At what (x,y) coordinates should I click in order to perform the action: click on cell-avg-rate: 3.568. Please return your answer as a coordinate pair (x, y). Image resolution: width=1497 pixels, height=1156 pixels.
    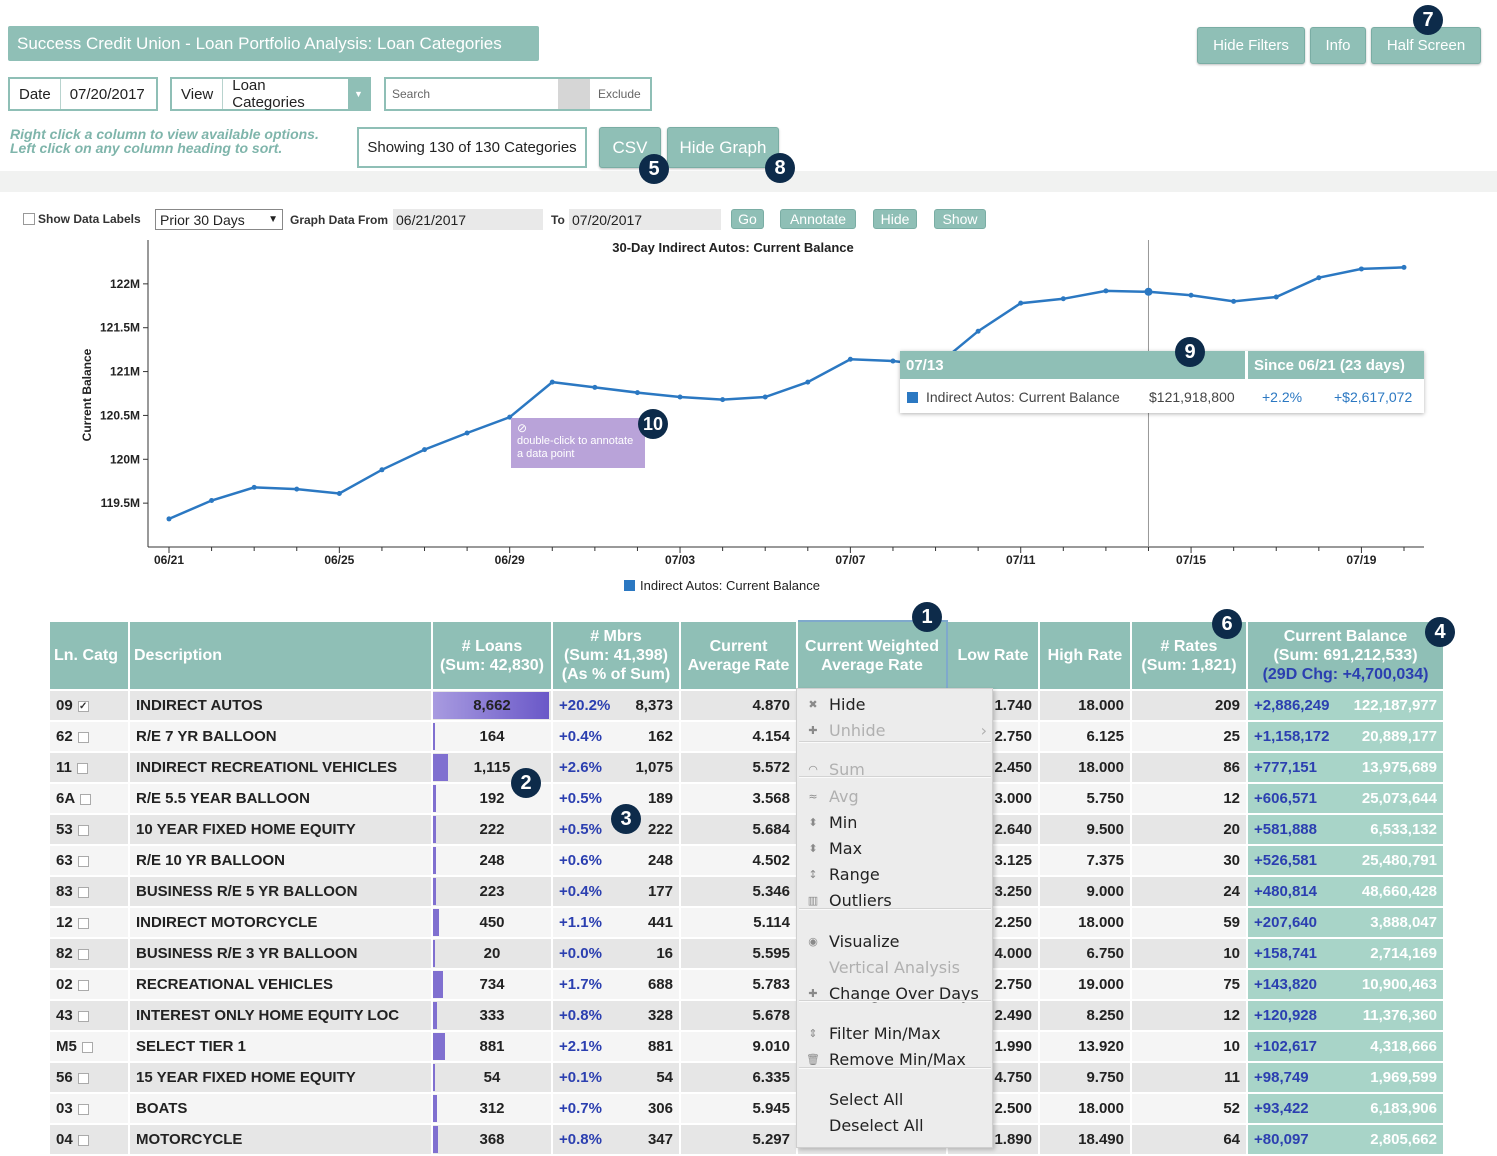
    Looking at the image, I should click on (738, 798).